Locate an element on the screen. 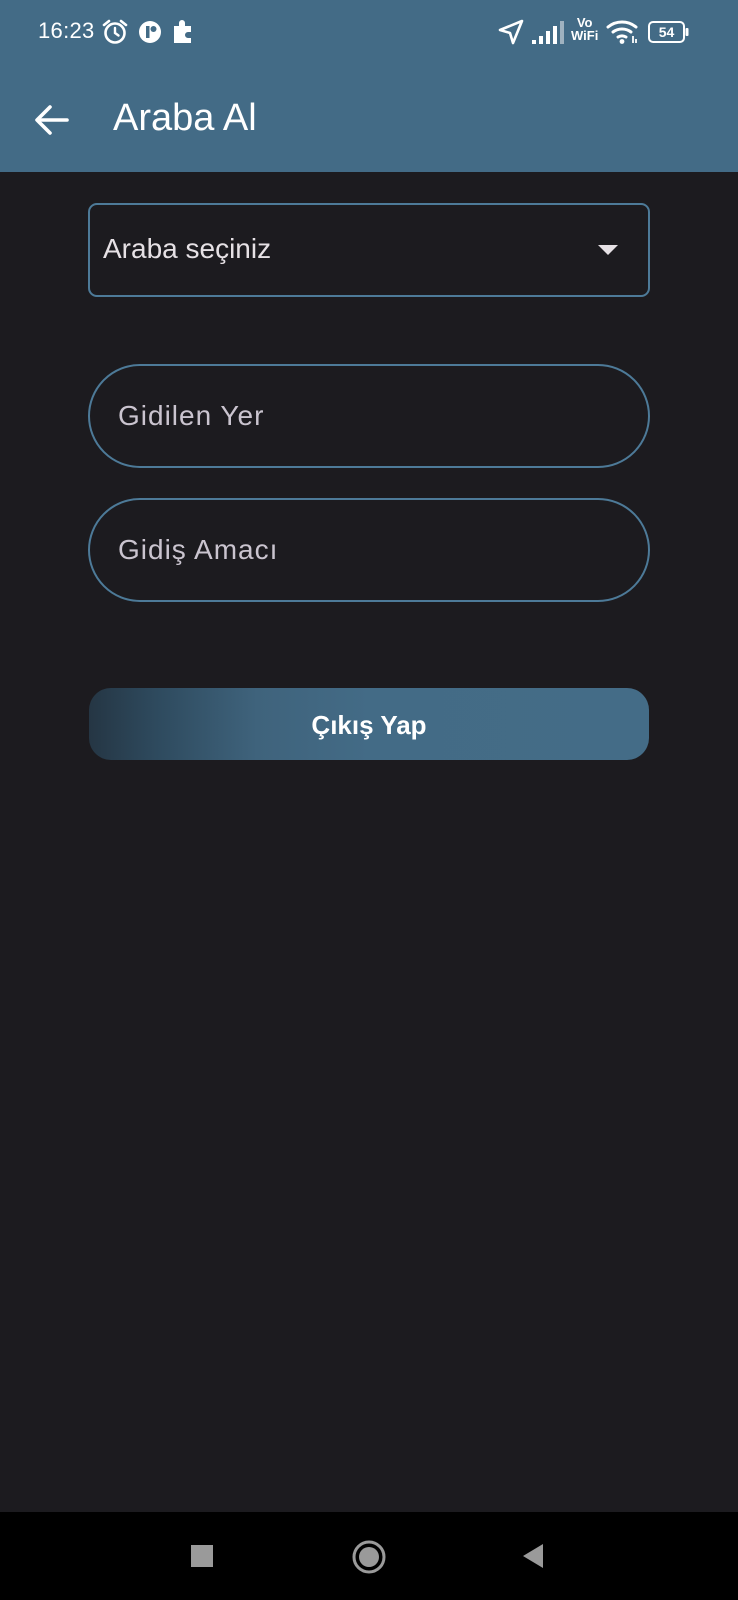 The image size is (738, 1600). battery-level: 54 is located at coordinates (666, 32).